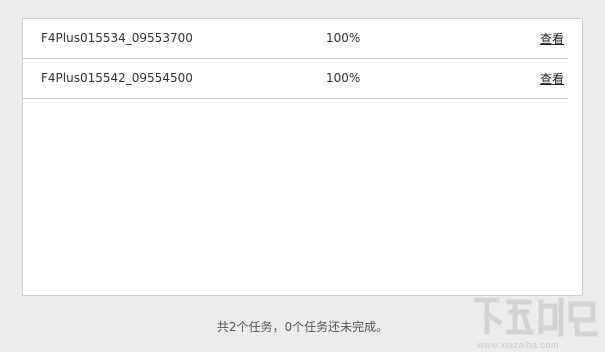 This screenshot has height=352, width=605. I want to click on watermark-logo: www.xiazaiba.com, so click(535, 321).